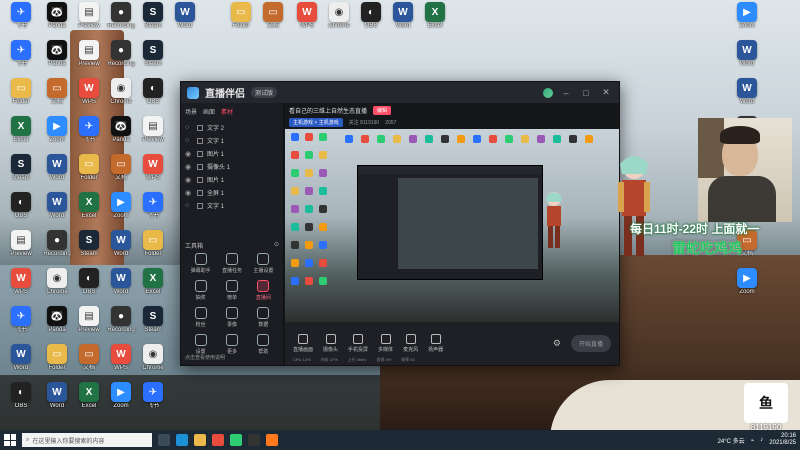  Describe the element at coordinates (753, 440) in the screenshot. I see `network-icon: ⌁` at that location.